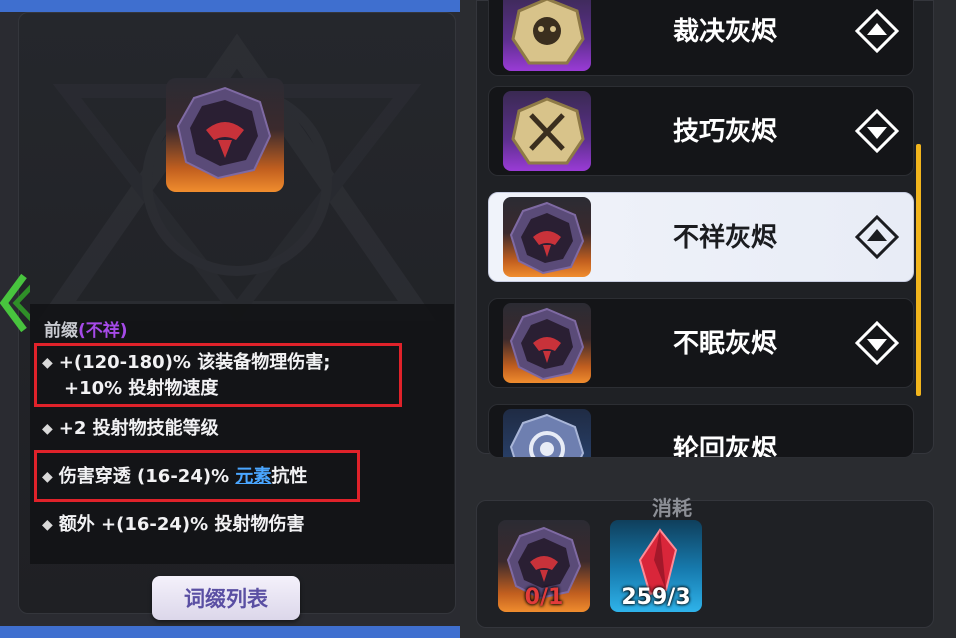 The height and width of the screenshot is (638, 956). I want to click on list-item-label: 不眠灰烬, so click(725, 344).